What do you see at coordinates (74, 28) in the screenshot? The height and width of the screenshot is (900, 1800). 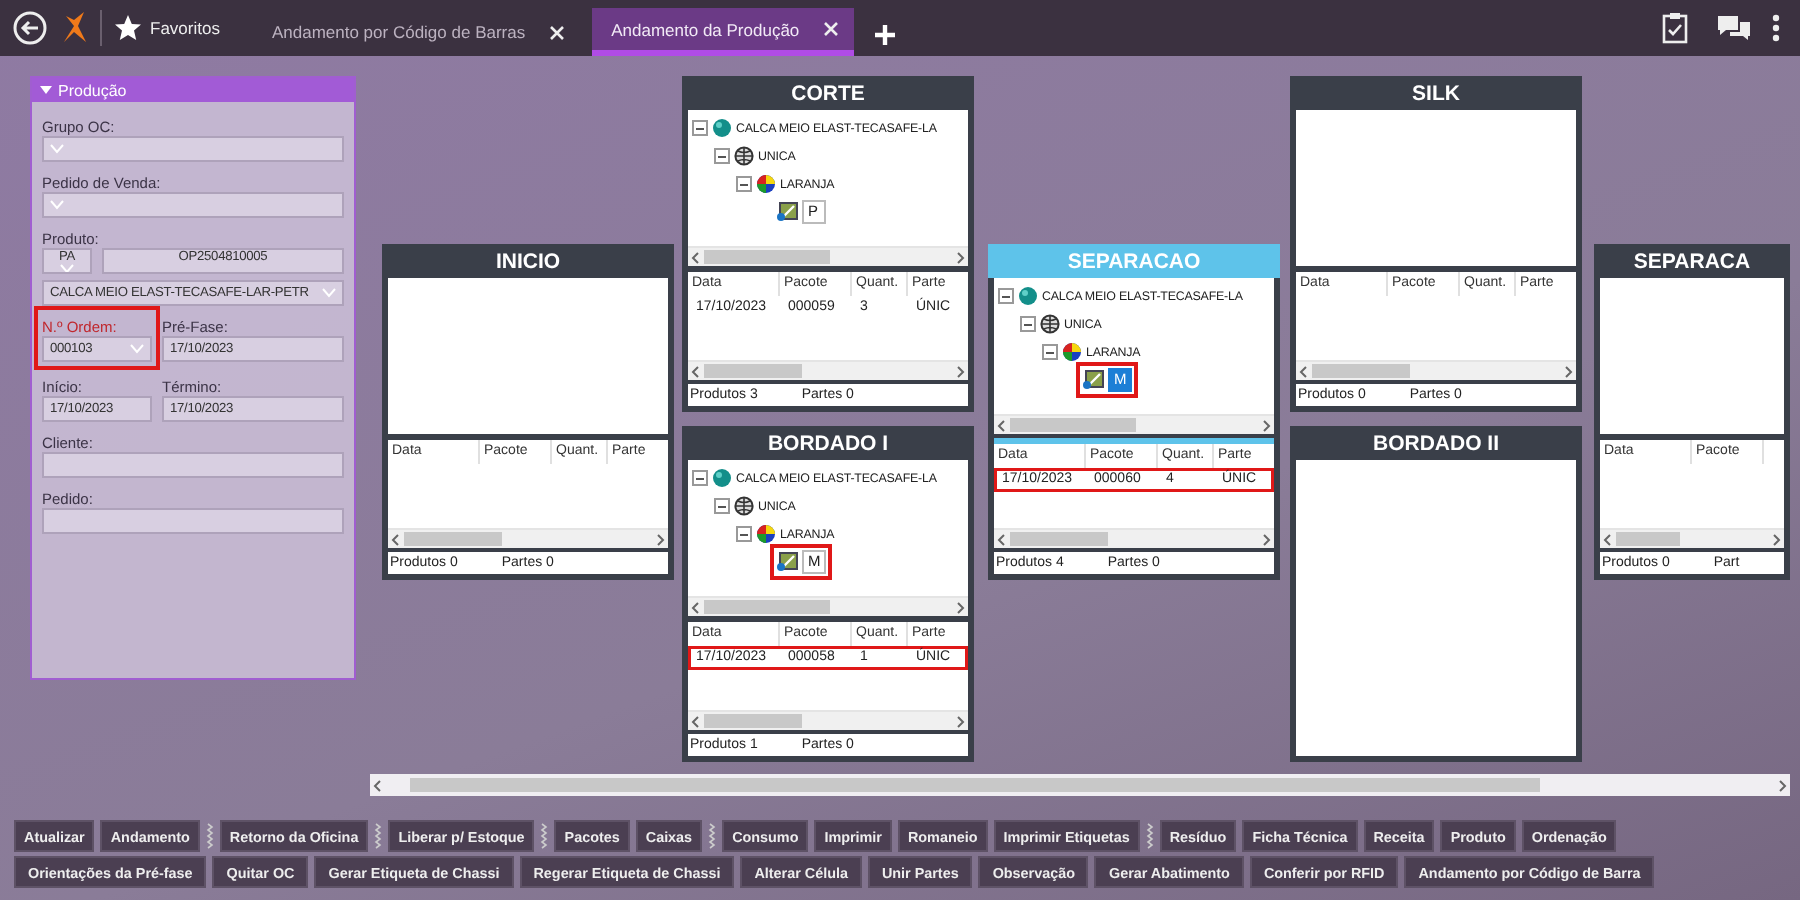 I see `logo-icon` at bounding box center [74, 28].